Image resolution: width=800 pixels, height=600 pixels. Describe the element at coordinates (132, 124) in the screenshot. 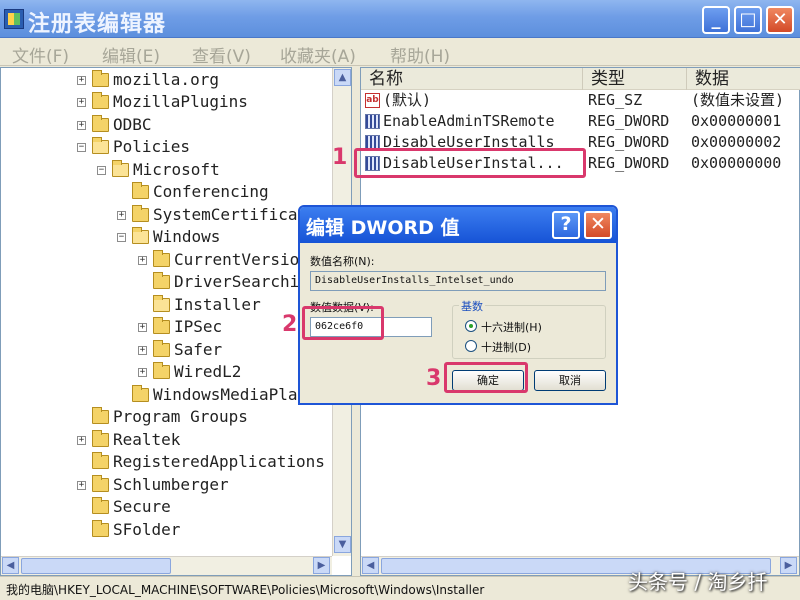

I see `tree-item-label: ODBC` at that location.